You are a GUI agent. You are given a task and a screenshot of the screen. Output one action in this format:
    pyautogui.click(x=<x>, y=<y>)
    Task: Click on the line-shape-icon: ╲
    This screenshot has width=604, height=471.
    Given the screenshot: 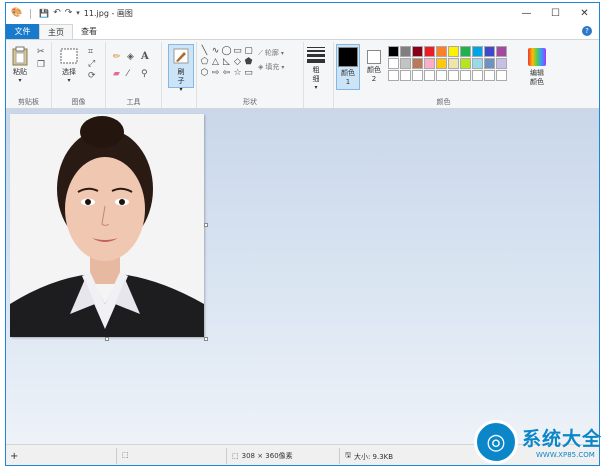 What is the action you would take?
    pyautogui.click(x=204, y=51)
    